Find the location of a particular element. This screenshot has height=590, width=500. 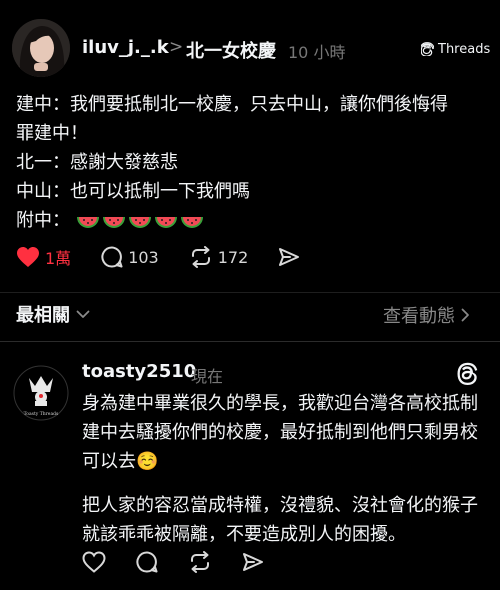

view-activity-link: 查看動態 is located at coordinates (426, 315).